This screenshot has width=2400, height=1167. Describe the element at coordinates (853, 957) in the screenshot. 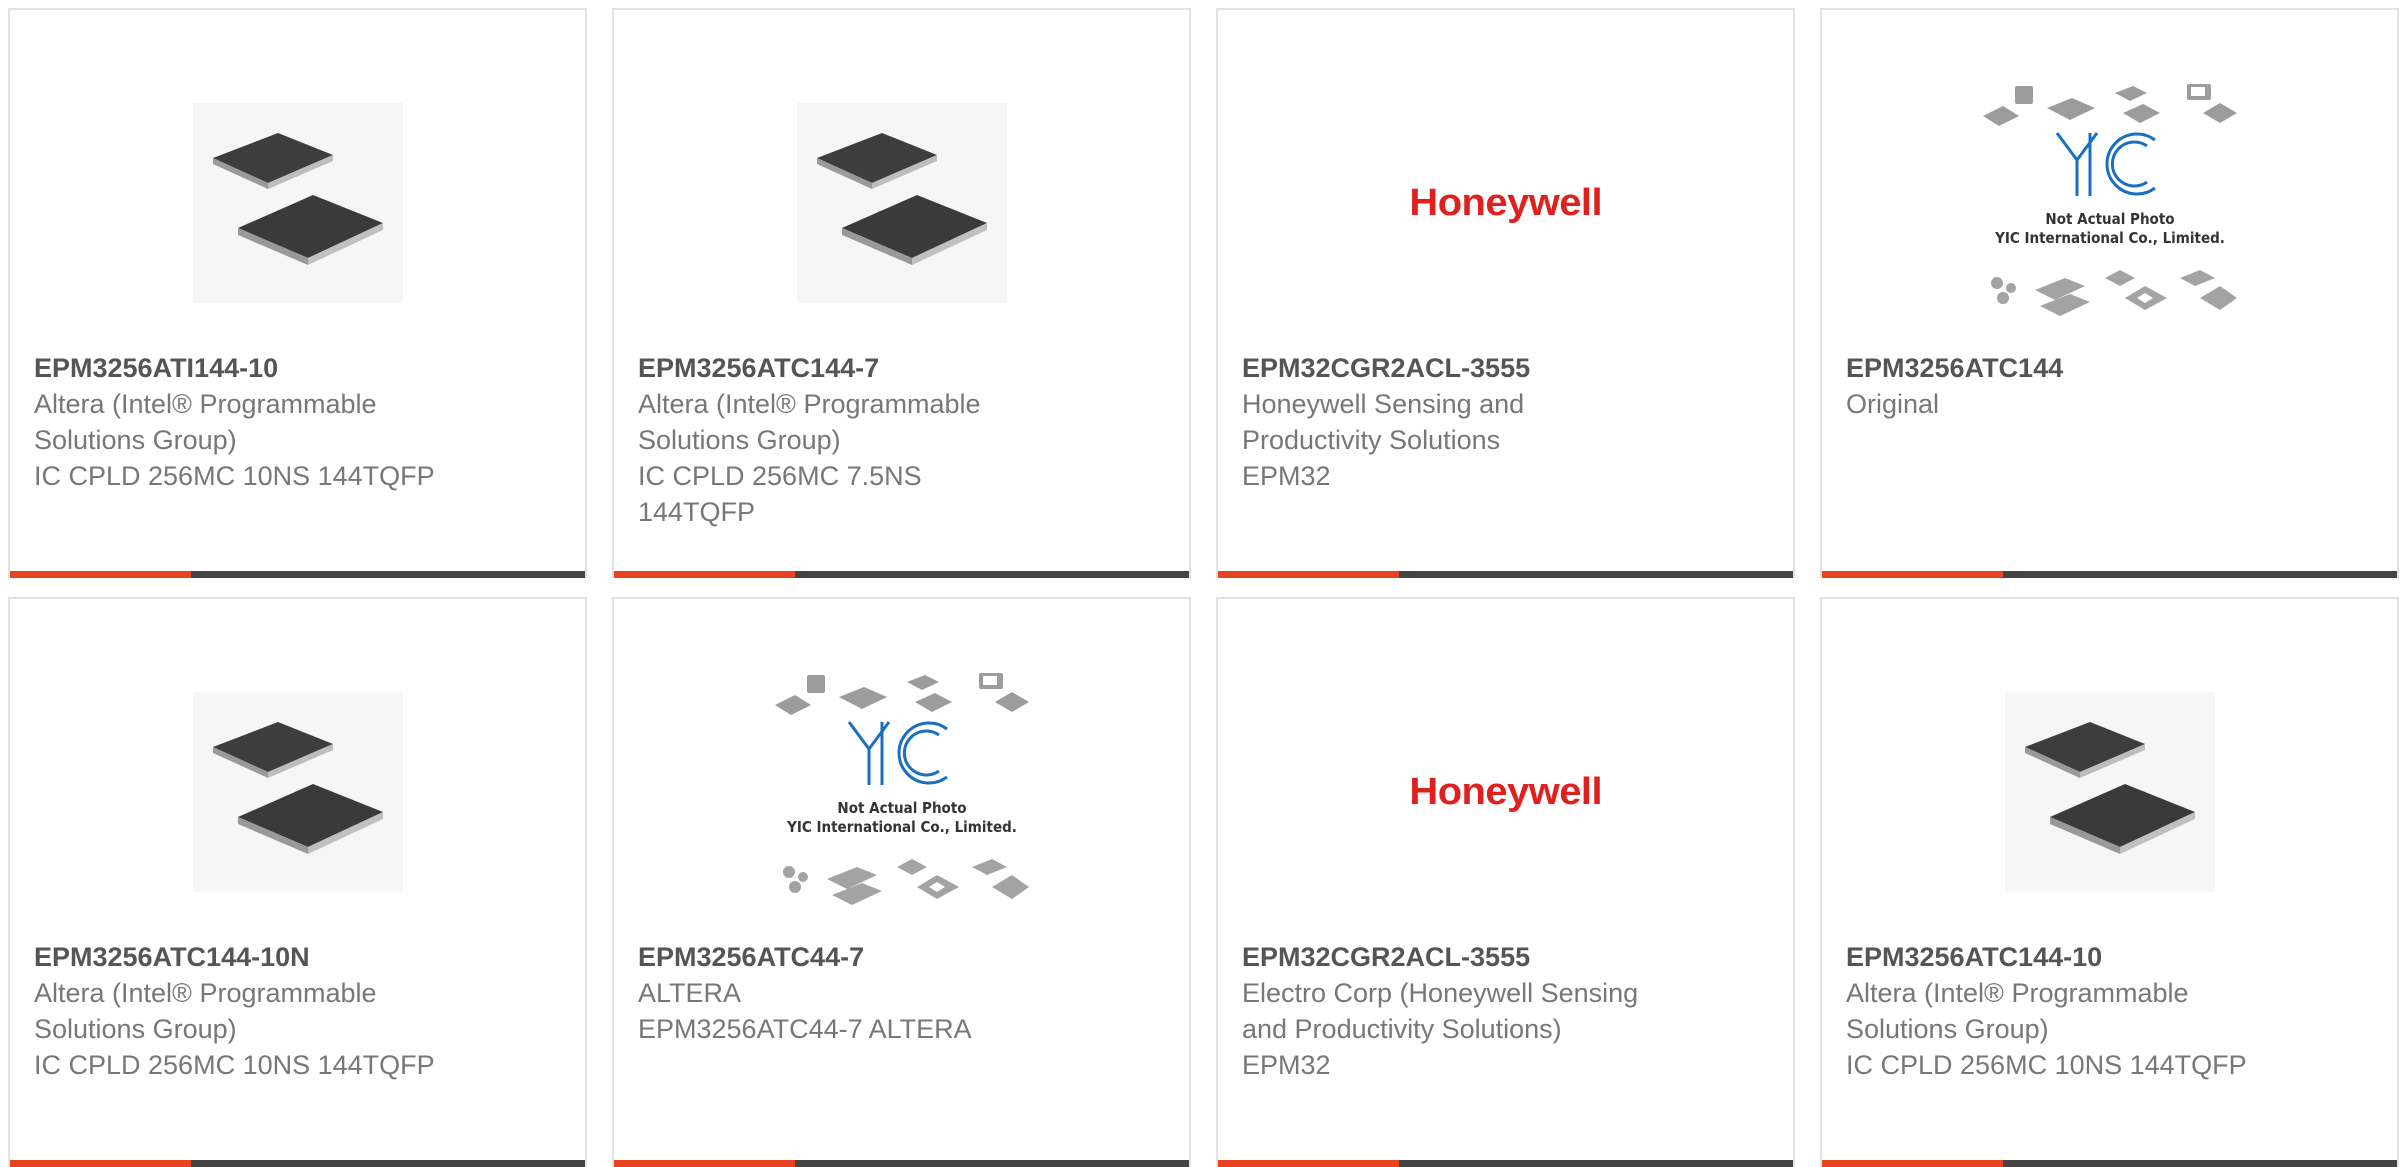

I see `part-number: EPM3256ATC44-7` at that location.